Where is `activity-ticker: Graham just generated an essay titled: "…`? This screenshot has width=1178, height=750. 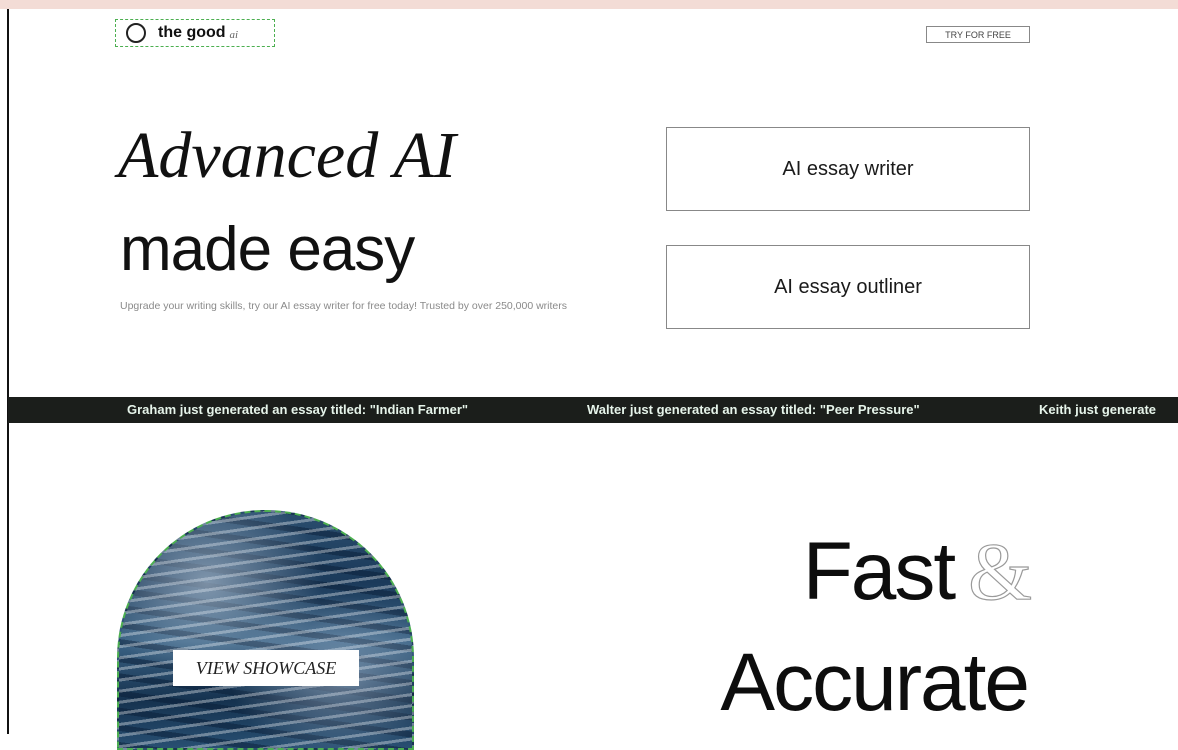 activity-ticker: Graham just generated an essay titled: "… is located at coordinates (593, 410).